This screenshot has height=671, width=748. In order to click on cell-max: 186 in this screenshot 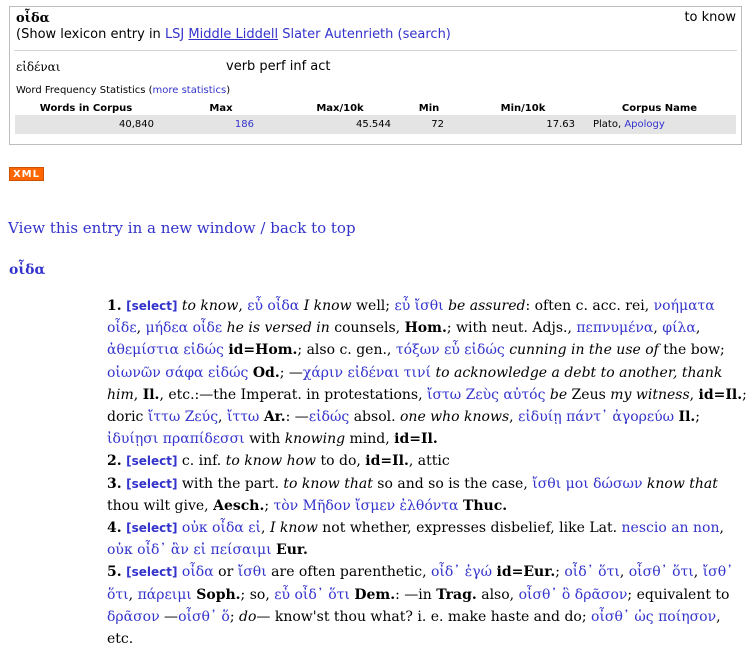, I will do `click(221, 124)`.